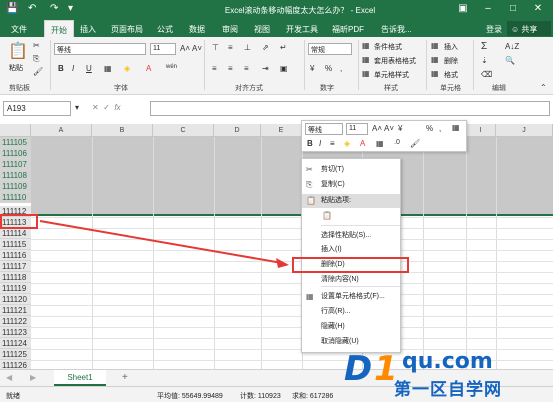  What do you see at coordinates (456, 127) in the screenshot?
I see `mini-format-cells-icon: ▦` at bounding box center [456, 127].